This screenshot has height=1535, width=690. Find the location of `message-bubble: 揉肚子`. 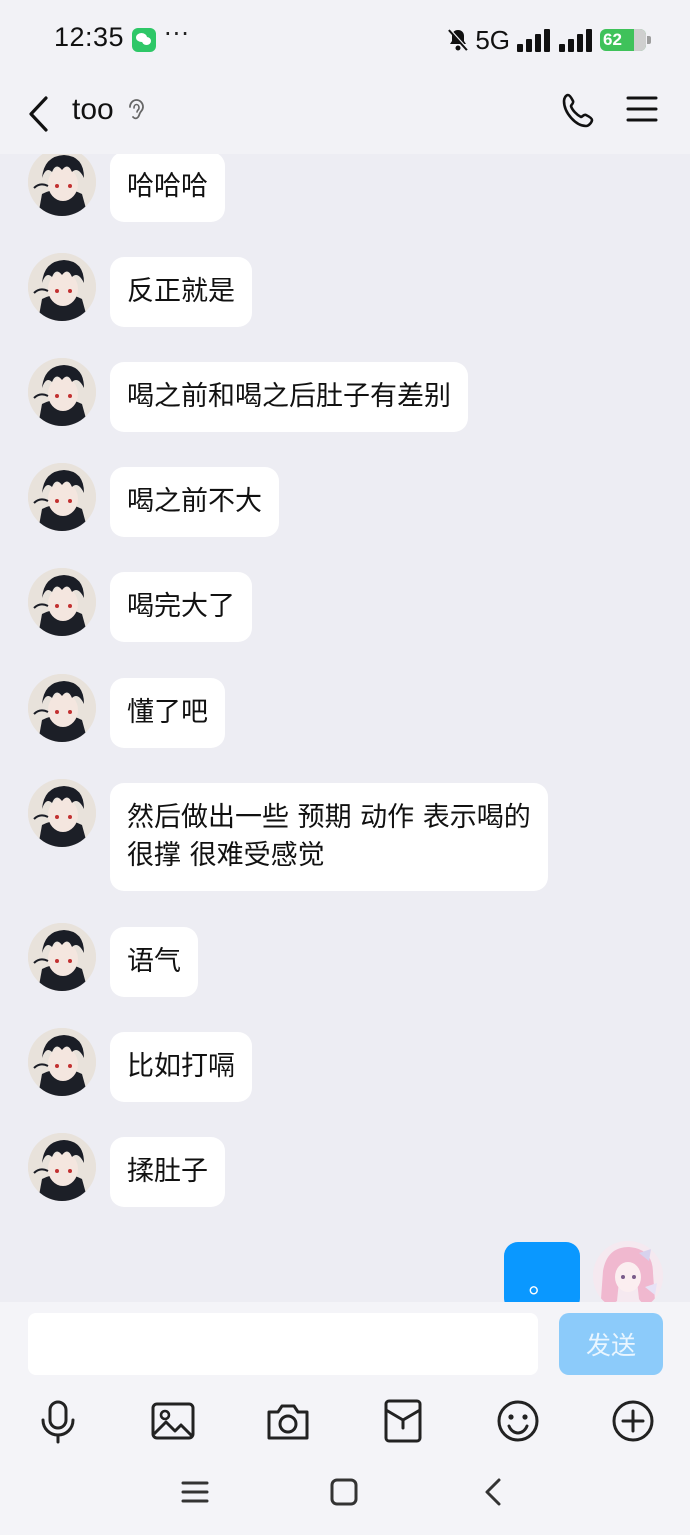

message-bubble: 揉肚子 is located at coordinates (167, 1172).